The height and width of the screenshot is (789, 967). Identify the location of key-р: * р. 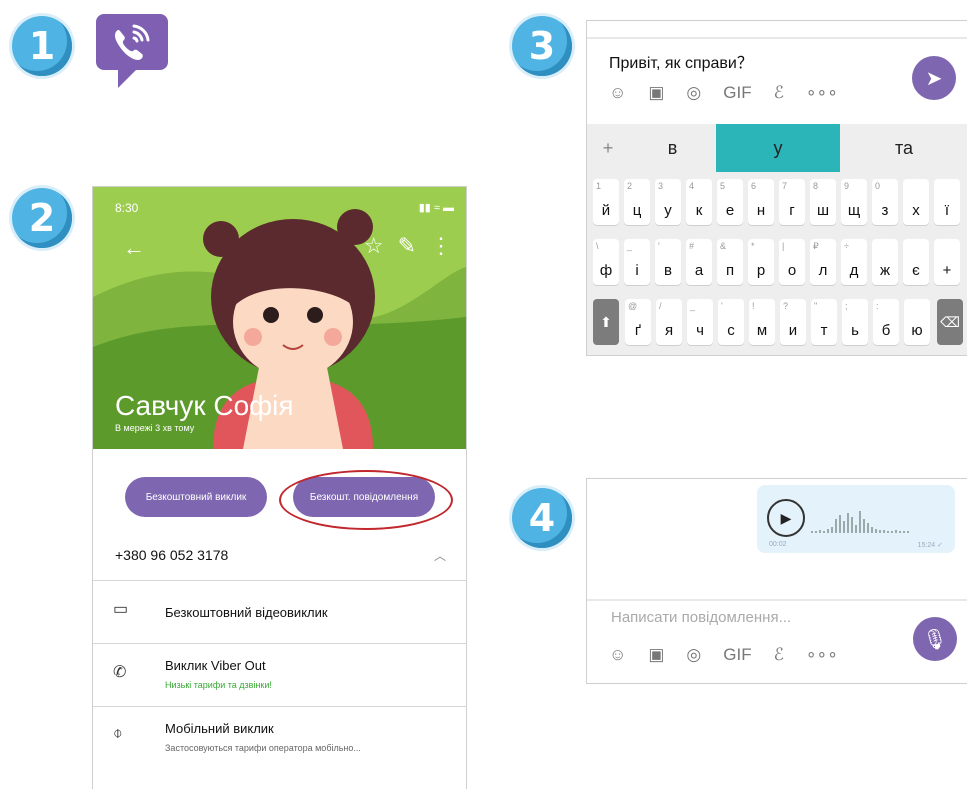
(761, 262).